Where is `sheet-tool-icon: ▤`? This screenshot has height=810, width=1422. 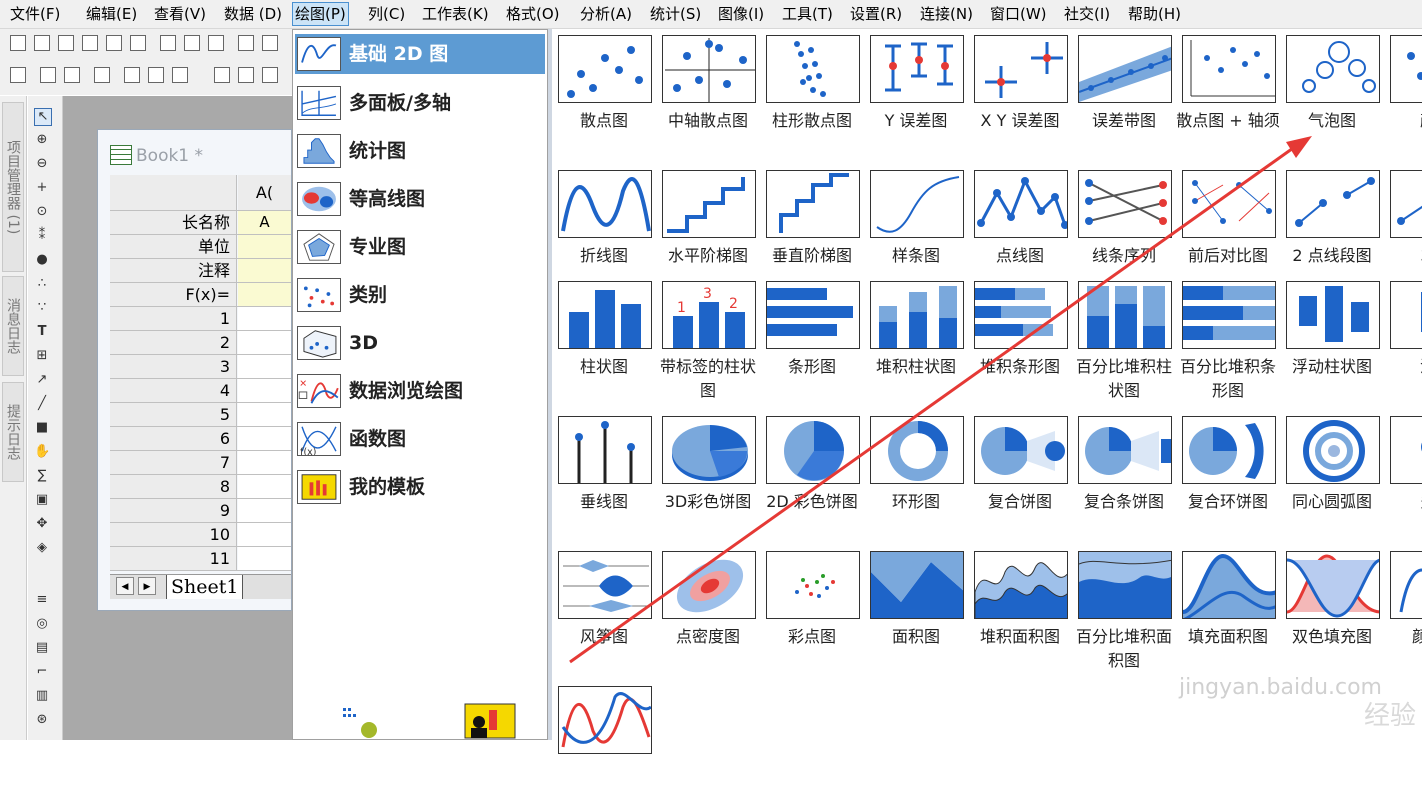 sheet-tool-icon: ▤ is located at coordinates (42, 648).